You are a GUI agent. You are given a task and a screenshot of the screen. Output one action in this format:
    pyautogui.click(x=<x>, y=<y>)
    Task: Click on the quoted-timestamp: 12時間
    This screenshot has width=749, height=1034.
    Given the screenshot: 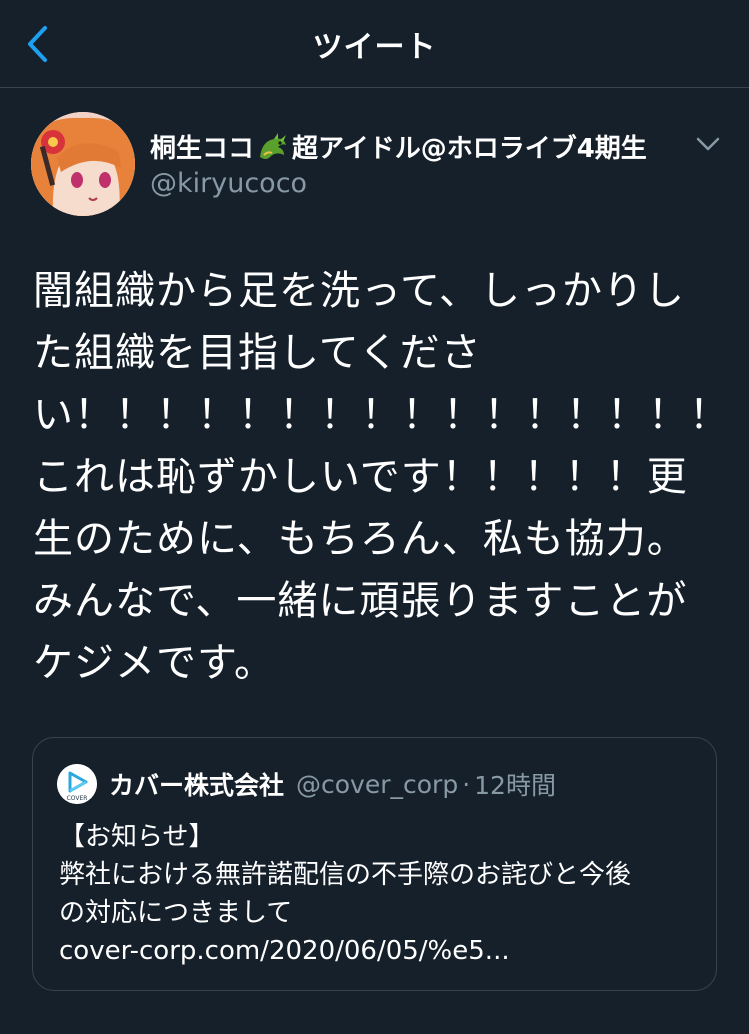 What is the action you would take?
    pyautogui.click(x=515, y=785)
    